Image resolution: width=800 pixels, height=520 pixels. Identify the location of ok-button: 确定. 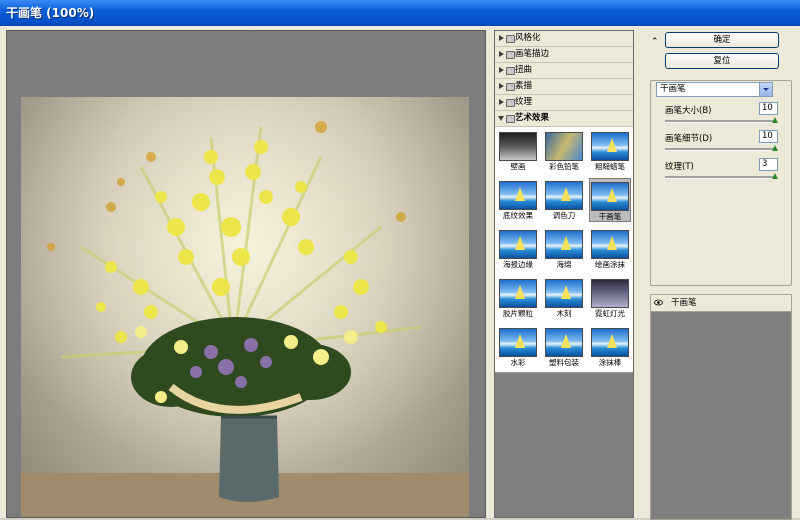
(722, 40).